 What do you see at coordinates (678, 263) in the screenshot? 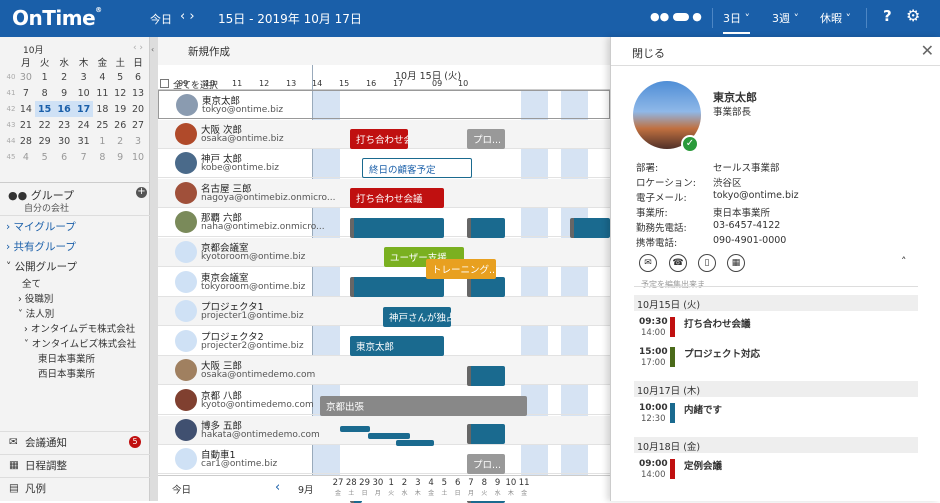
I see `phone-icon: ☎` at bounding box center [678, 263].